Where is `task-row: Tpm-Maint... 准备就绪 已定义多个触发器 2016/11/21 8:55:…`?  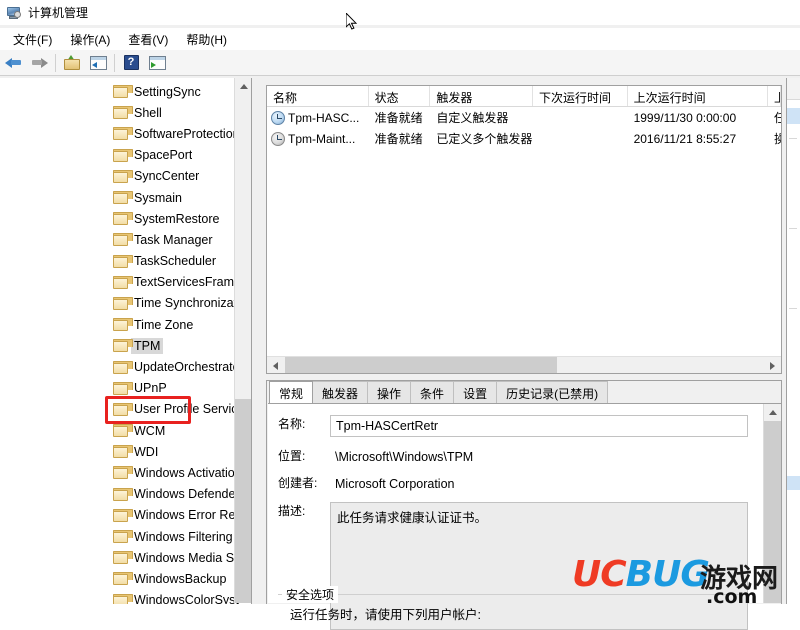
task-row: Tpm-Maint... 准备就绪 已定义多个触发器 2016/11/21 8:55:… is located at coordinates (524, 138).